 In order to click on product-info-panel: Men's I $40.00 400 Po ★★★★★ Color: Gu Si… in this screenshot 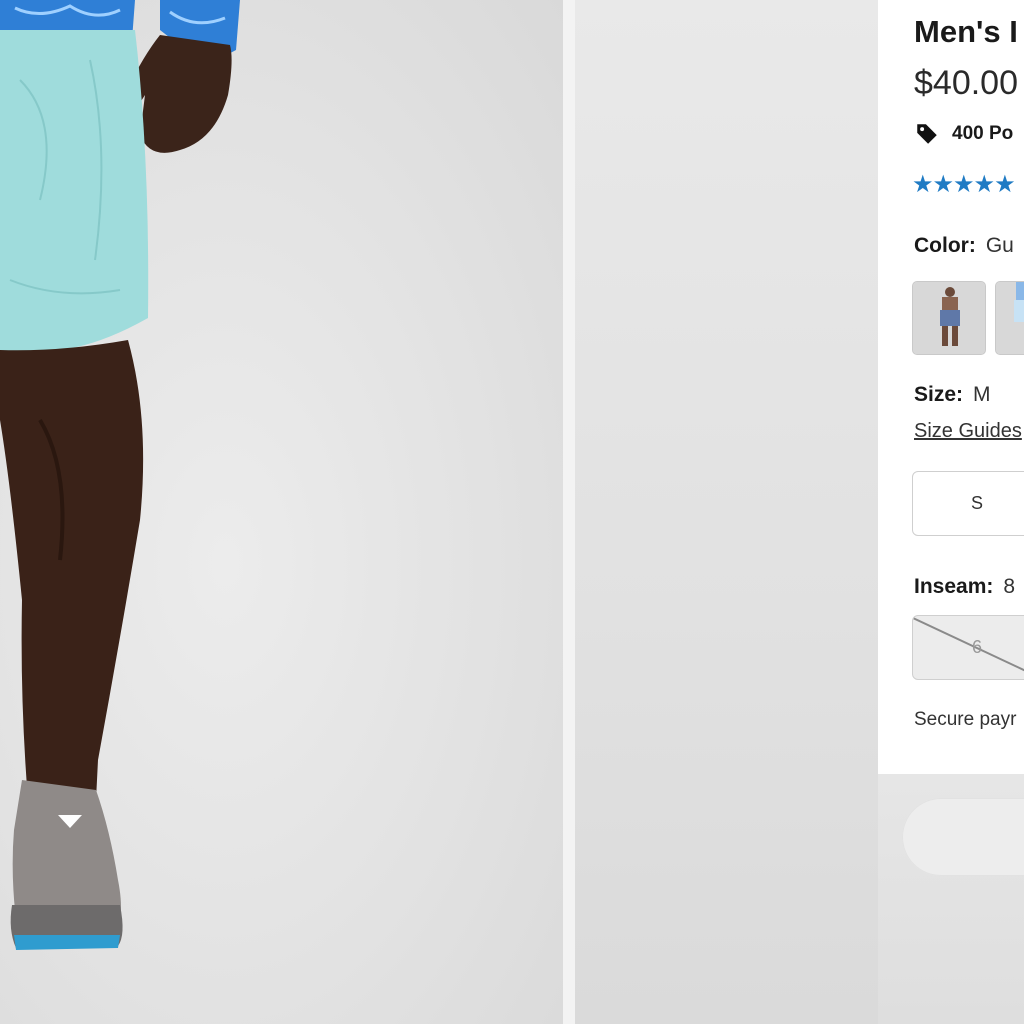, I will do `click(951, 387)`.